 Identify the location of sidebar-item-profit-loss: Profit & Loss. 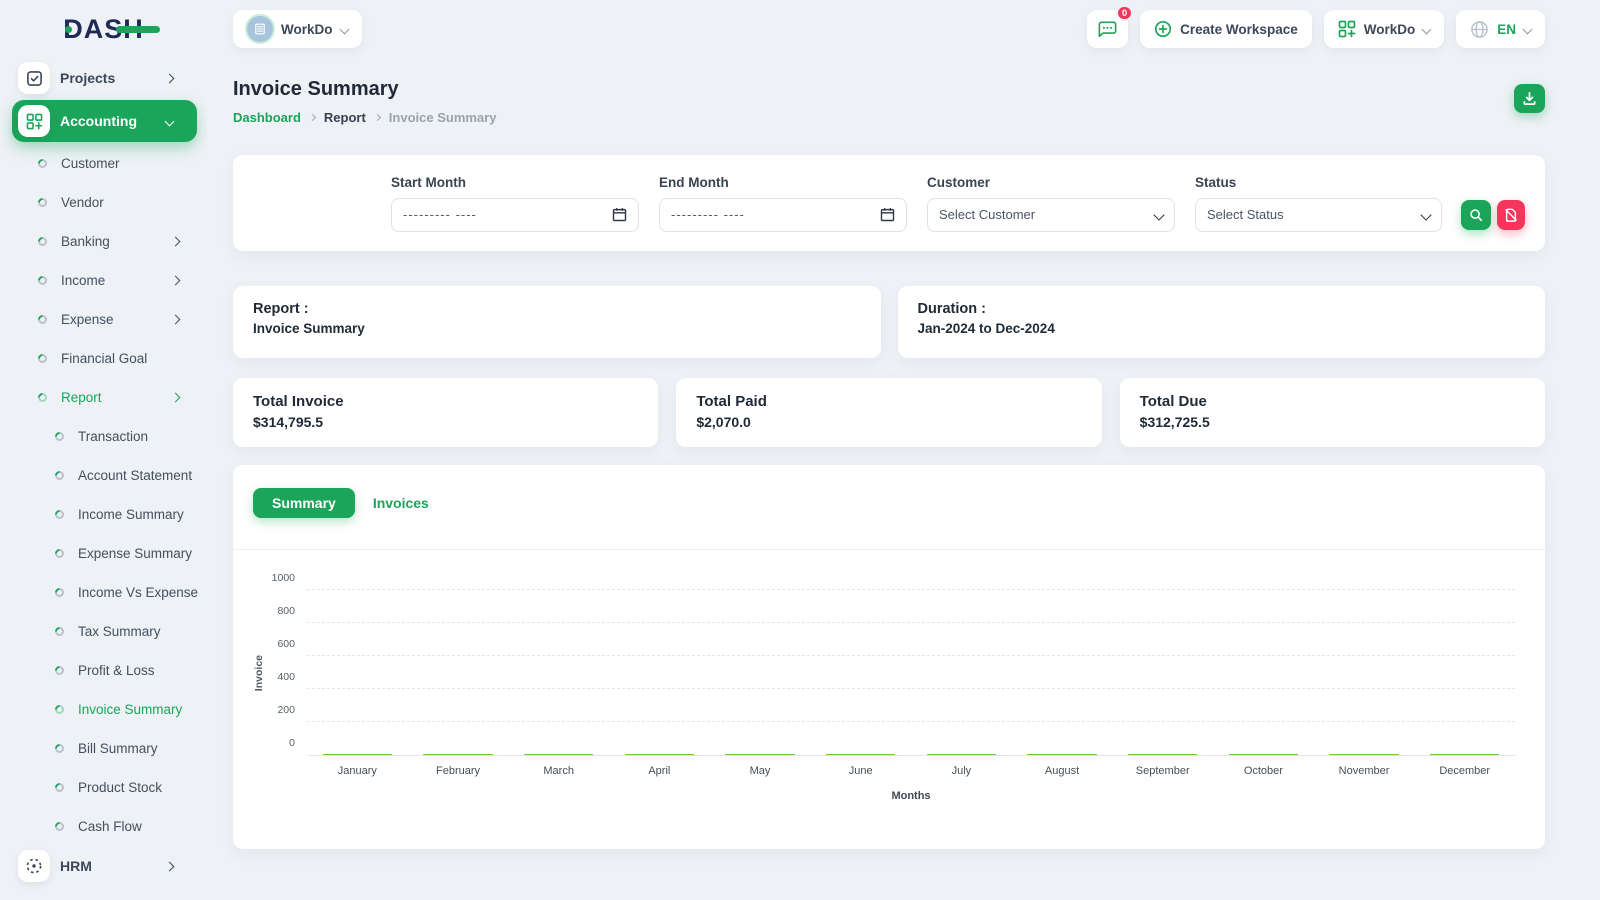
(103, 670).